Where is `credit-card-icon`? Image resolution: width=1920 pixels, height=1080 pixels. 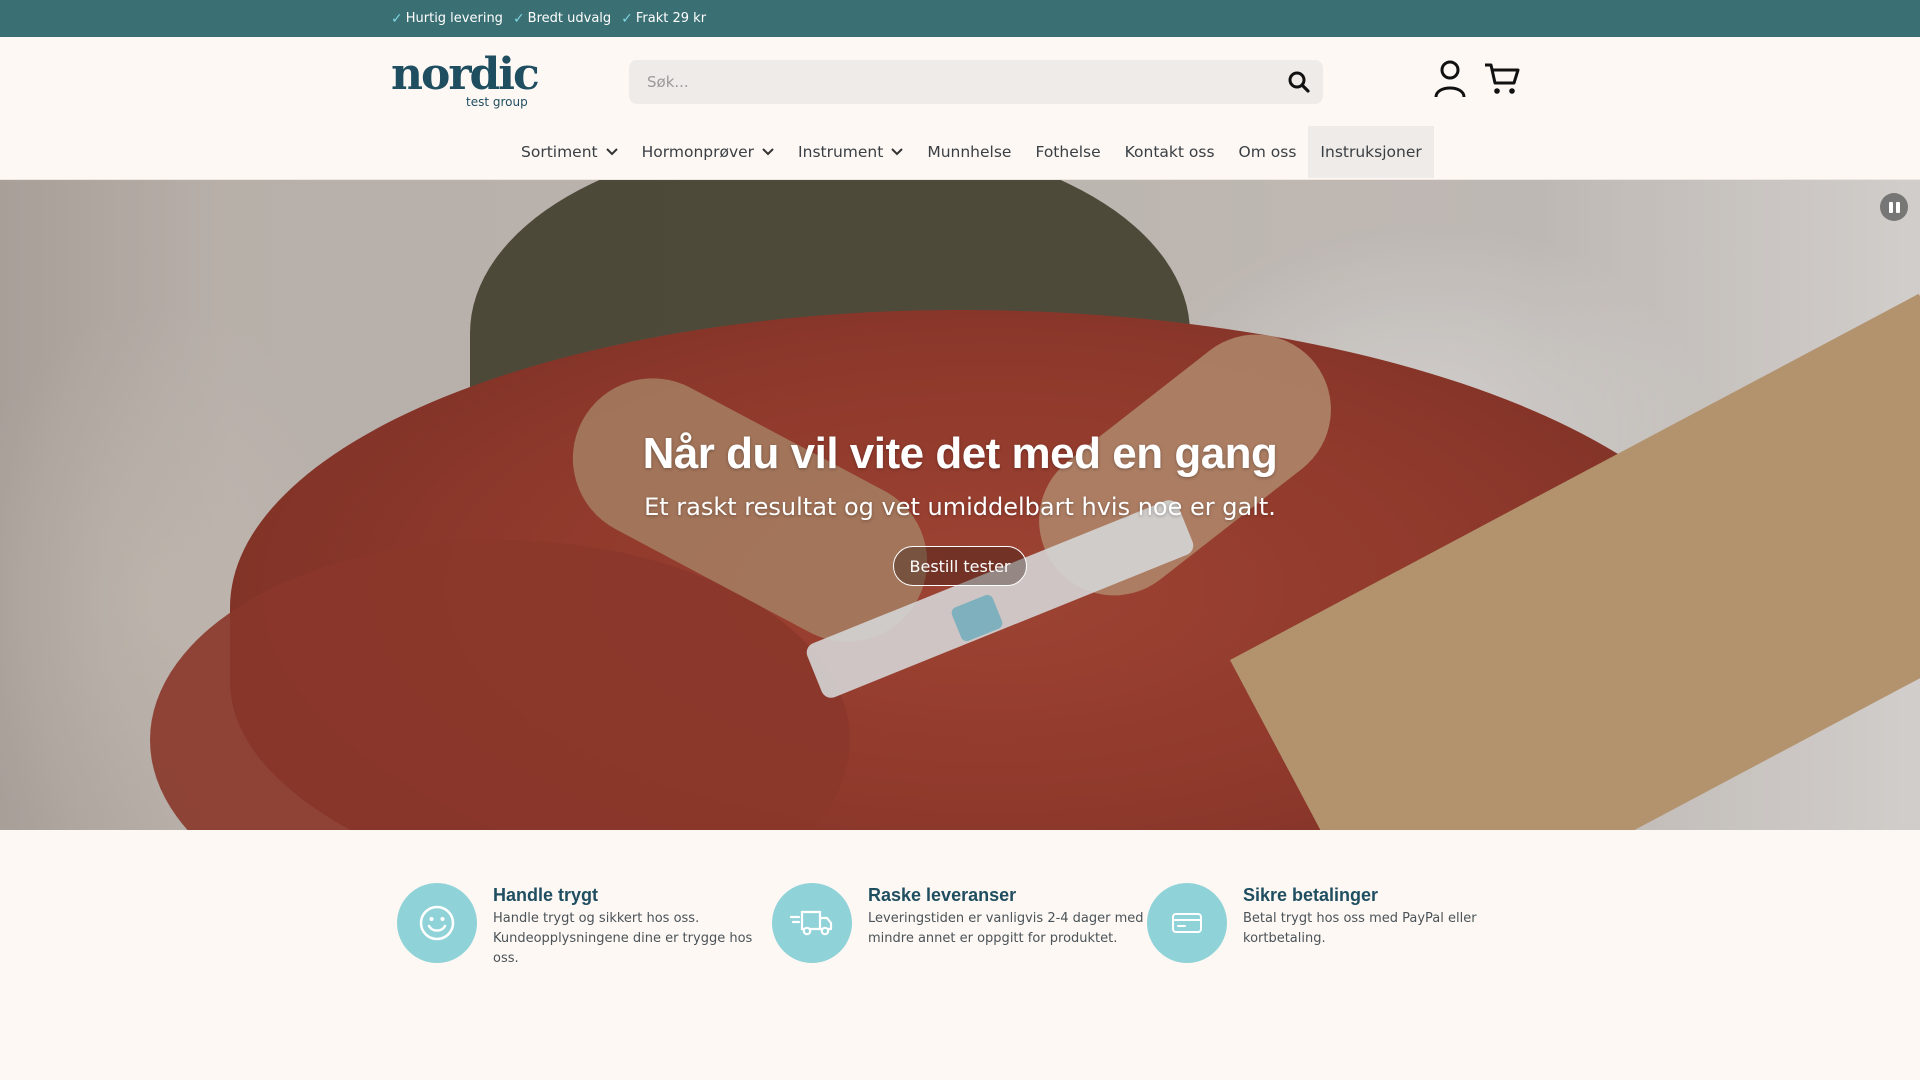 credit-card-icon is located at coordinates (1187, 923).